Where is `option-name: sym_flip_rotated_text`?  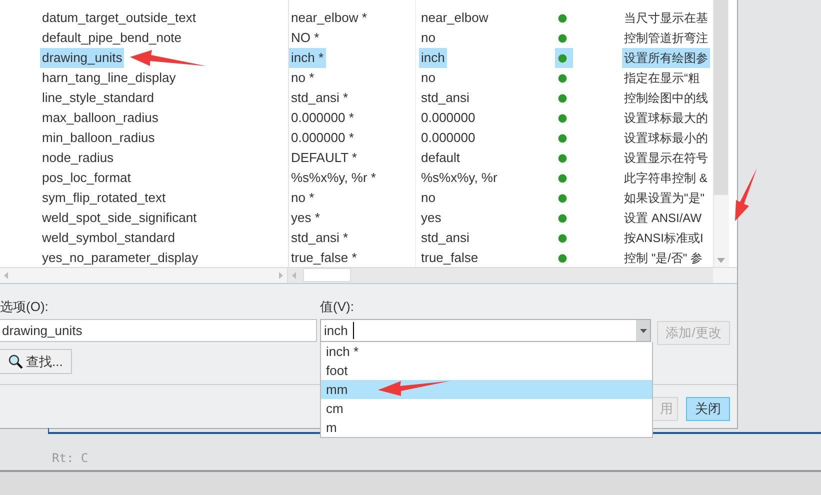
option-name: sym_flip_rotated_text is located at coordinates (104, 198).